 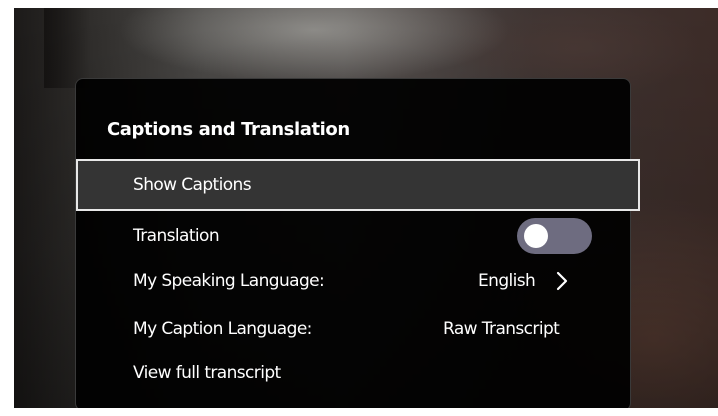 I want to click on caption-language-value: Raw Transcript, so click(x=501, y=329).